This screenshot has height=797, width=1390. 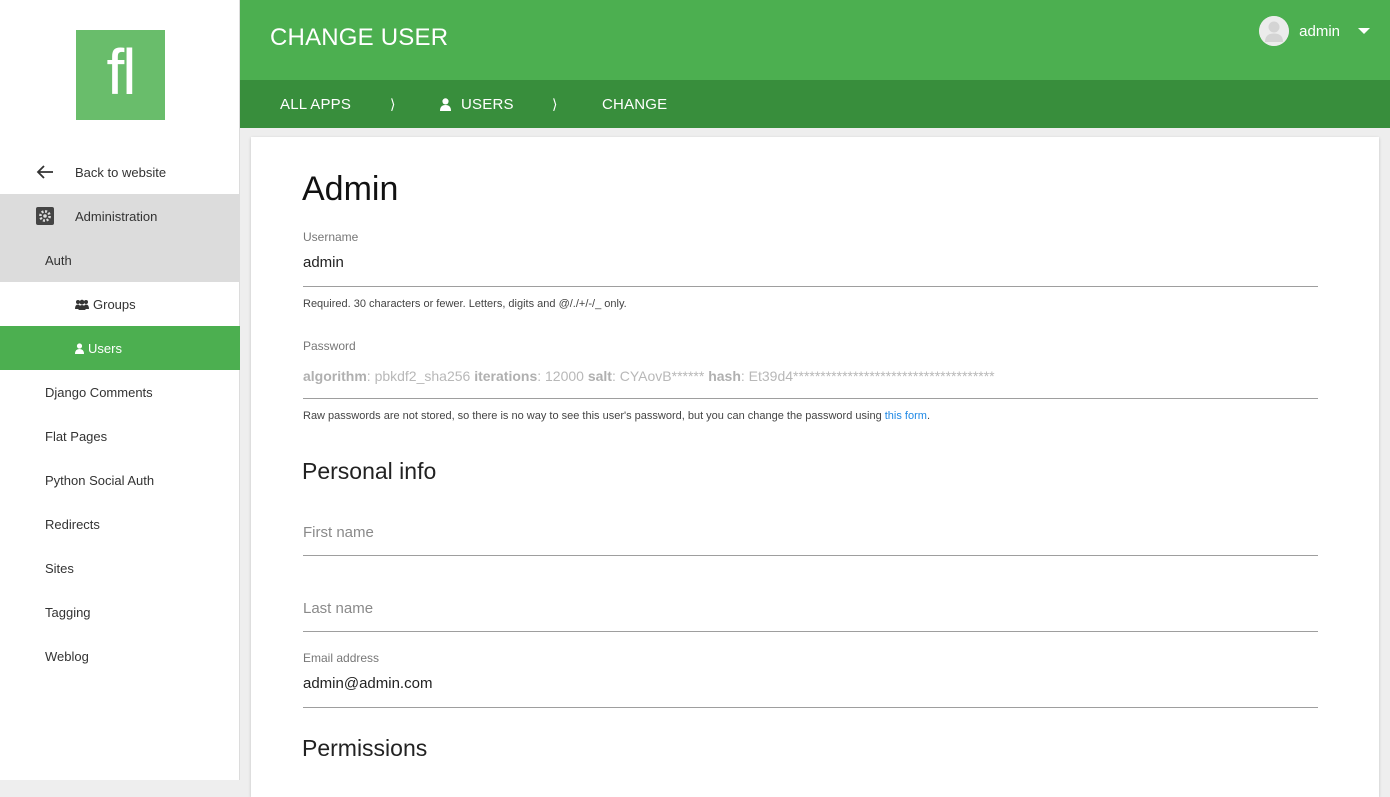 What do you see at coordinates (120, 260) in the screenshot?
I see `sidebar-item-auth: Auth` at bounding box center [120, 260].